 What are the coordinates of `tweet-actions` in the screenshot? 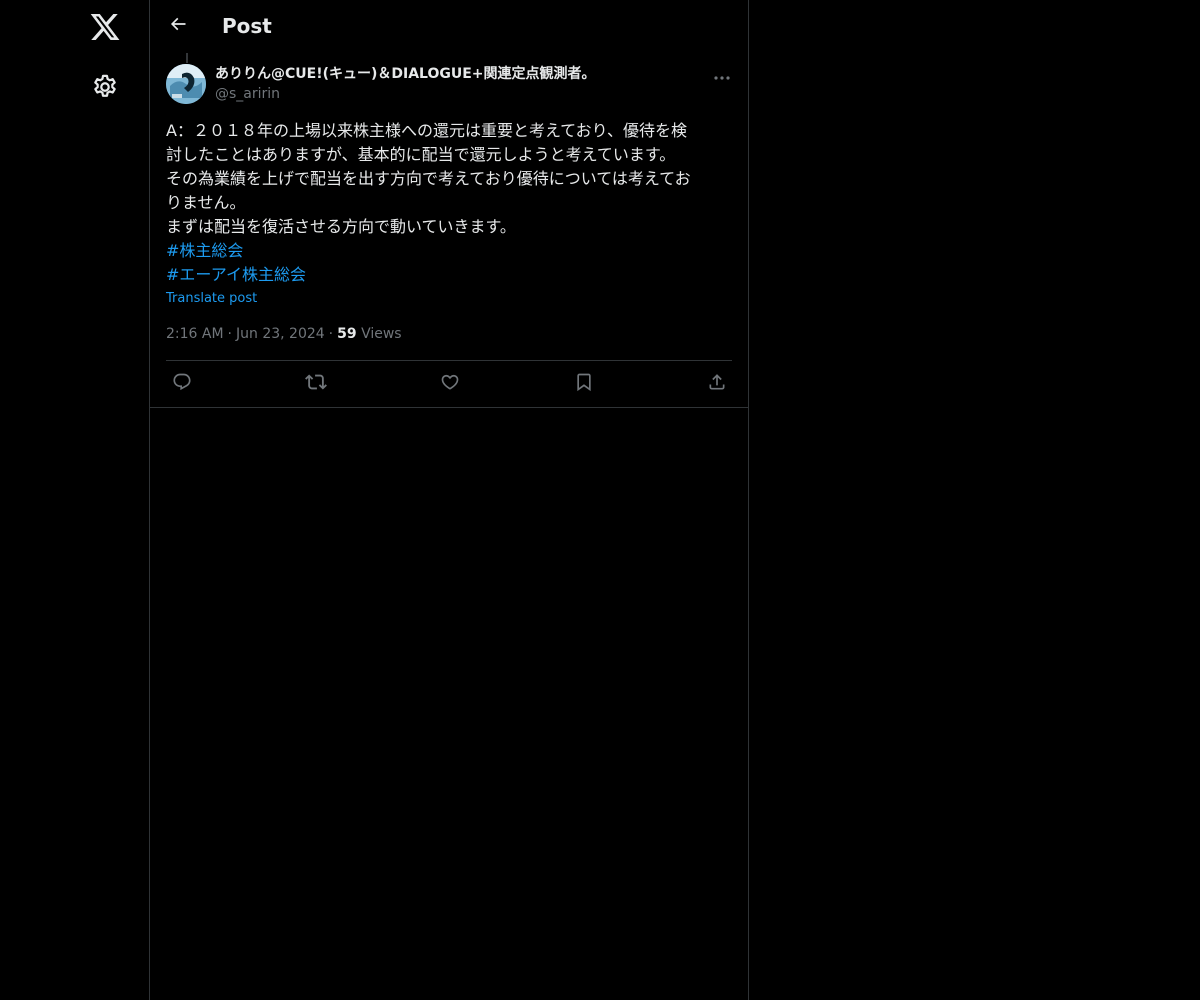 It's located at (449, 384).